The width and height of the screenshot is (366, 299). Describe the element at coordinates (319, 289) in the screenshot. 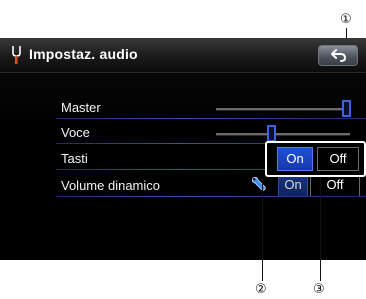

I see `callout-3: ③` at that location.